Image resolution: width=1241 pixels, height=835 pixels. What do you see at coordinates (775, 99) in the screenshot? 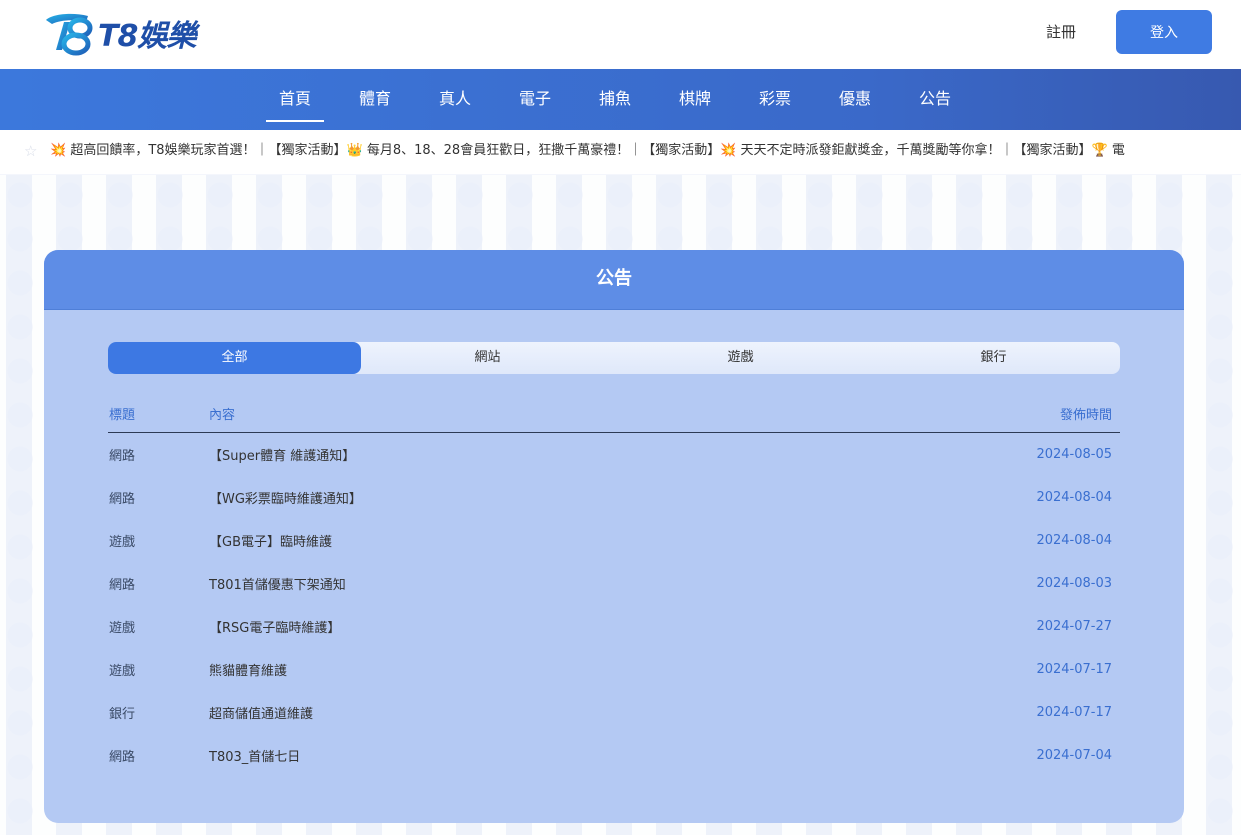
I see `nav-item-lottery: 彩票` at bounding box center [775, 99].